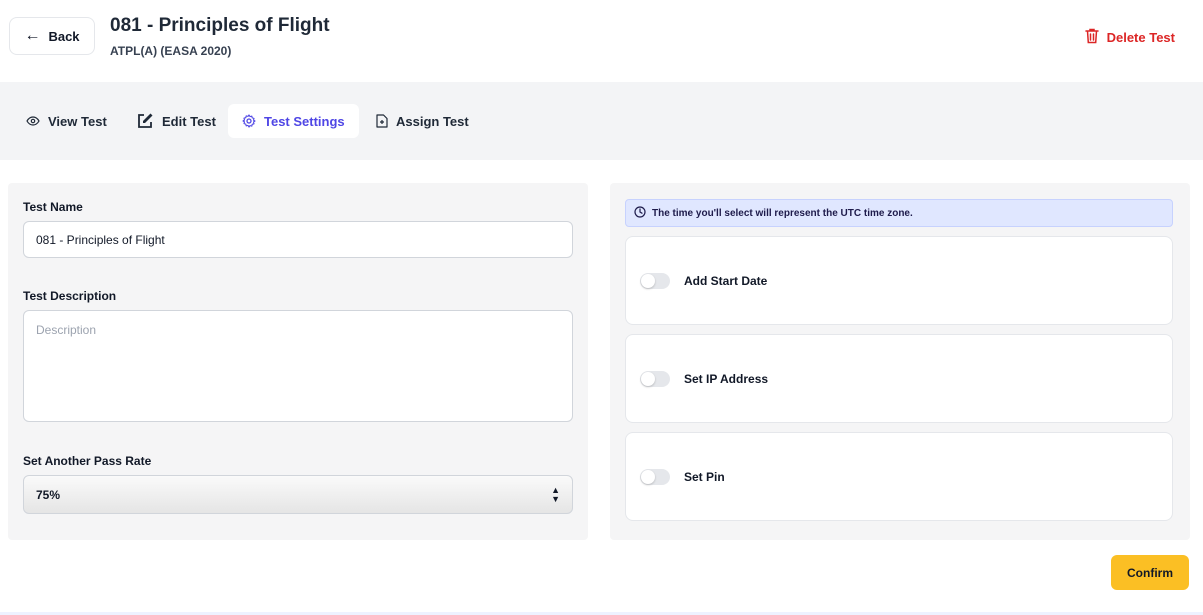 Image resolution: width=1203 pixels, height=615 pixels. What do you see at coordinates (53, 207) in the screenshot?
I see `test-name-label: Test Name` at bounding box center [53, 207].